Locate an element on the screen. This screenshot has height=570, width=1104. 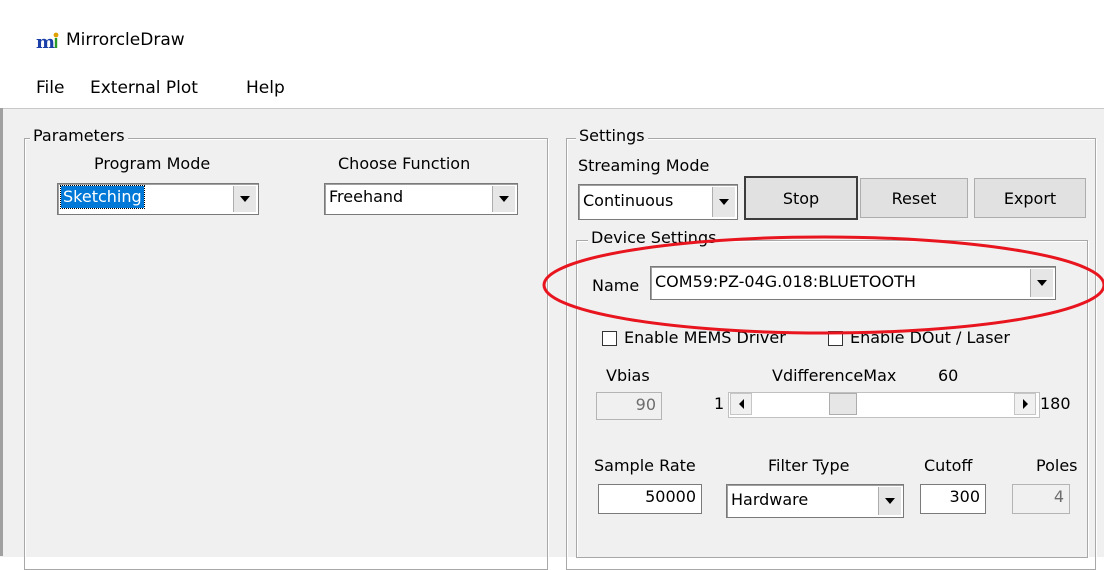
vbias-label: Vbias is located at coordinates (628, 375).